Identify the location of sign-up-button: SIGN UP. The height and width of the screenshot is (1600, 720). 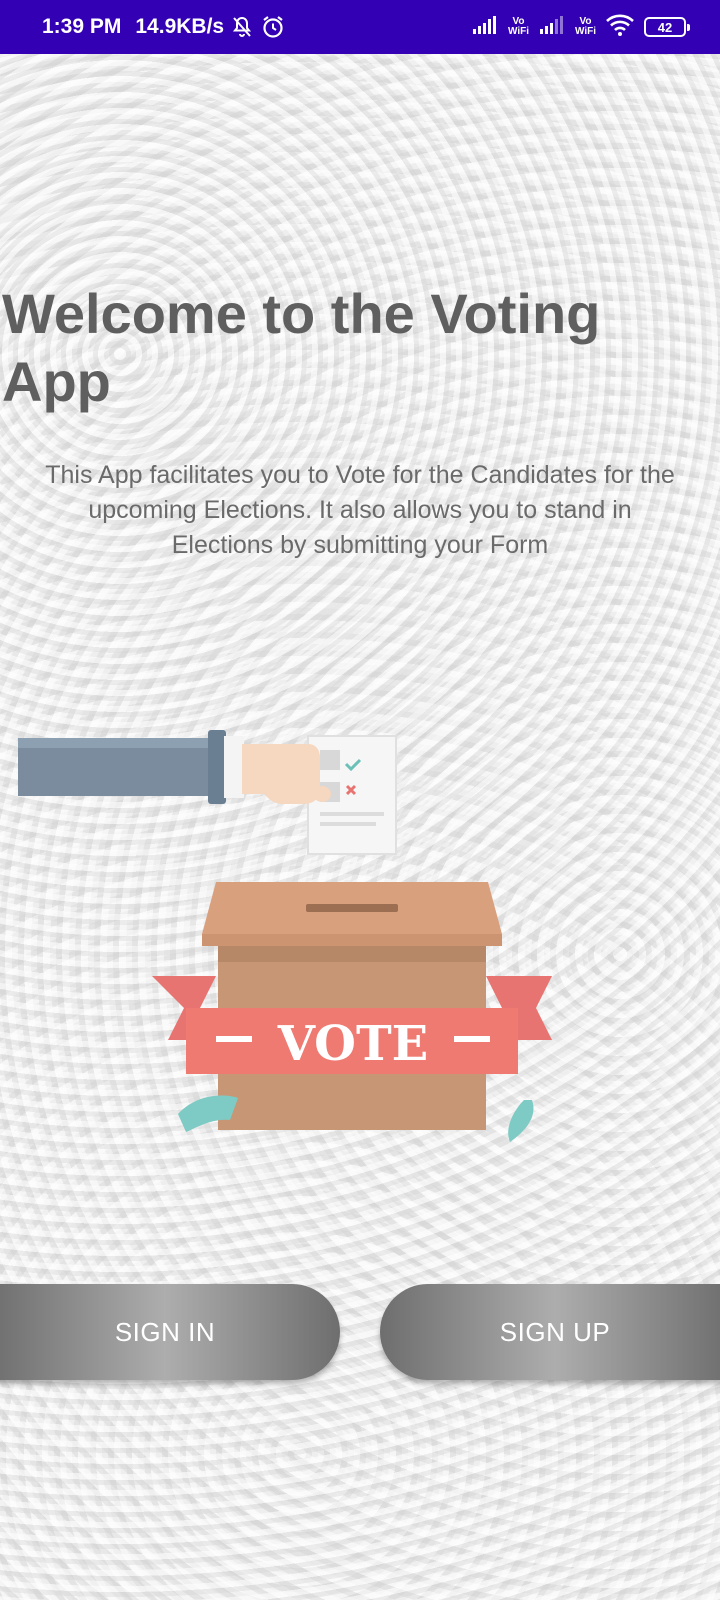
(550, 1332).